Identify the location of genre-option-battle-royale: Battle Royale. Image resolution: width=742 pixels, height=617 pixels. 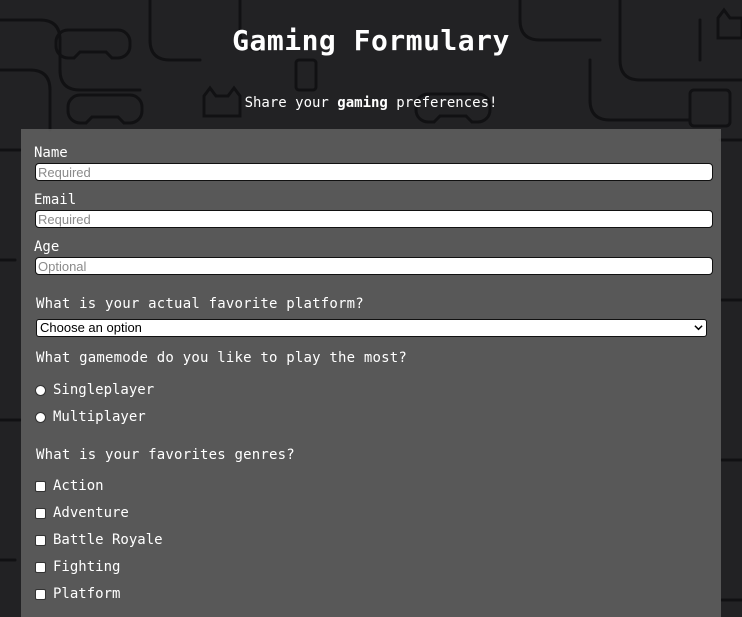
(99, 540).